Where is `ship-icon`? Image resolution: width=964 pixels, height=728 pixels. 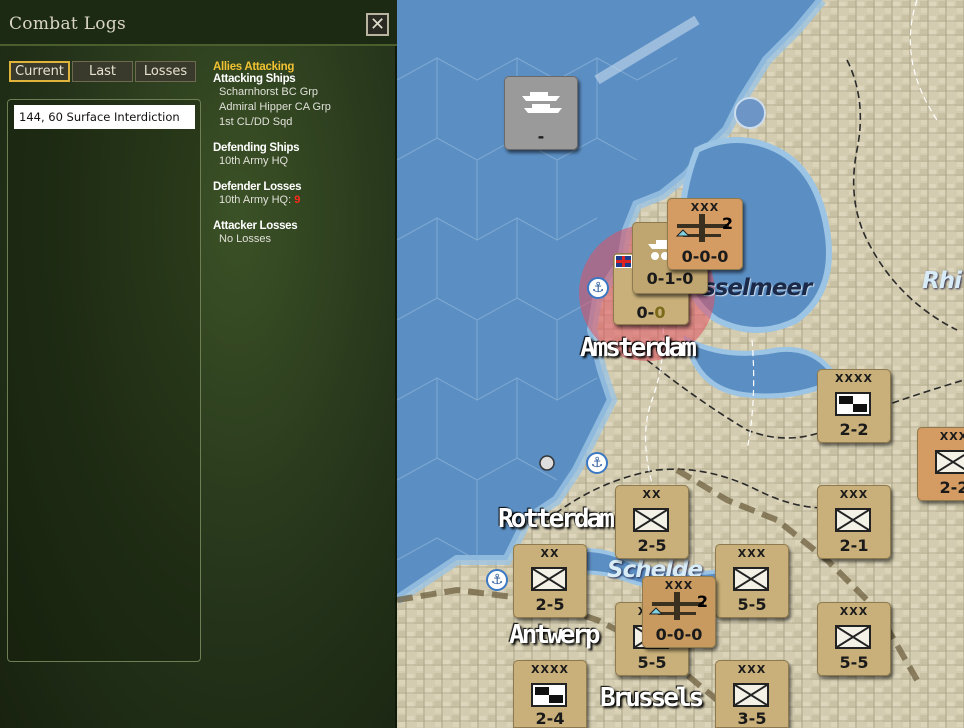
ship-icon is located at coordinates (542, 102).